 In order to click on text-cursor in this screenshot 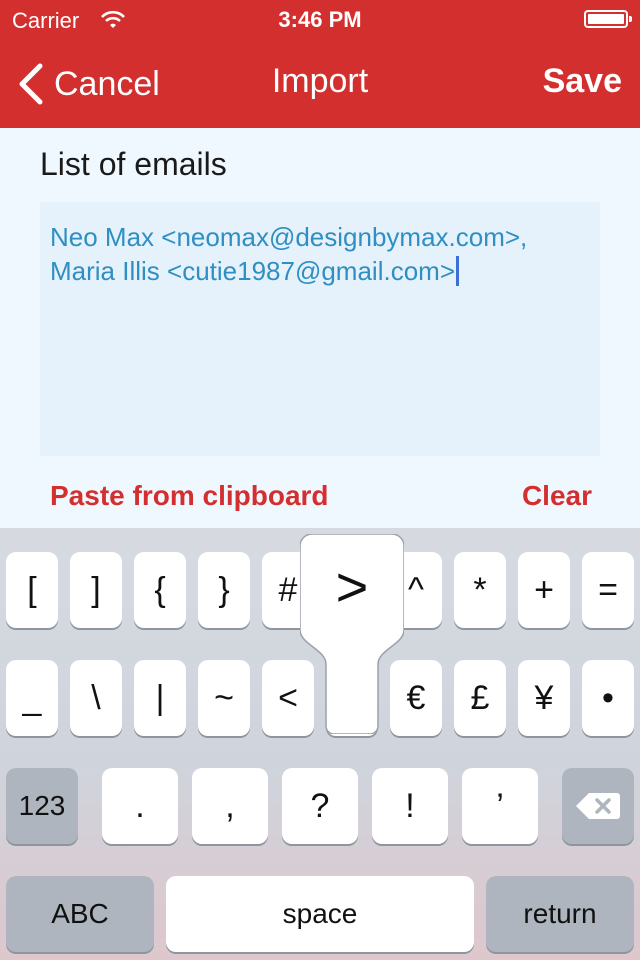, I will do `click(458, 271)`.